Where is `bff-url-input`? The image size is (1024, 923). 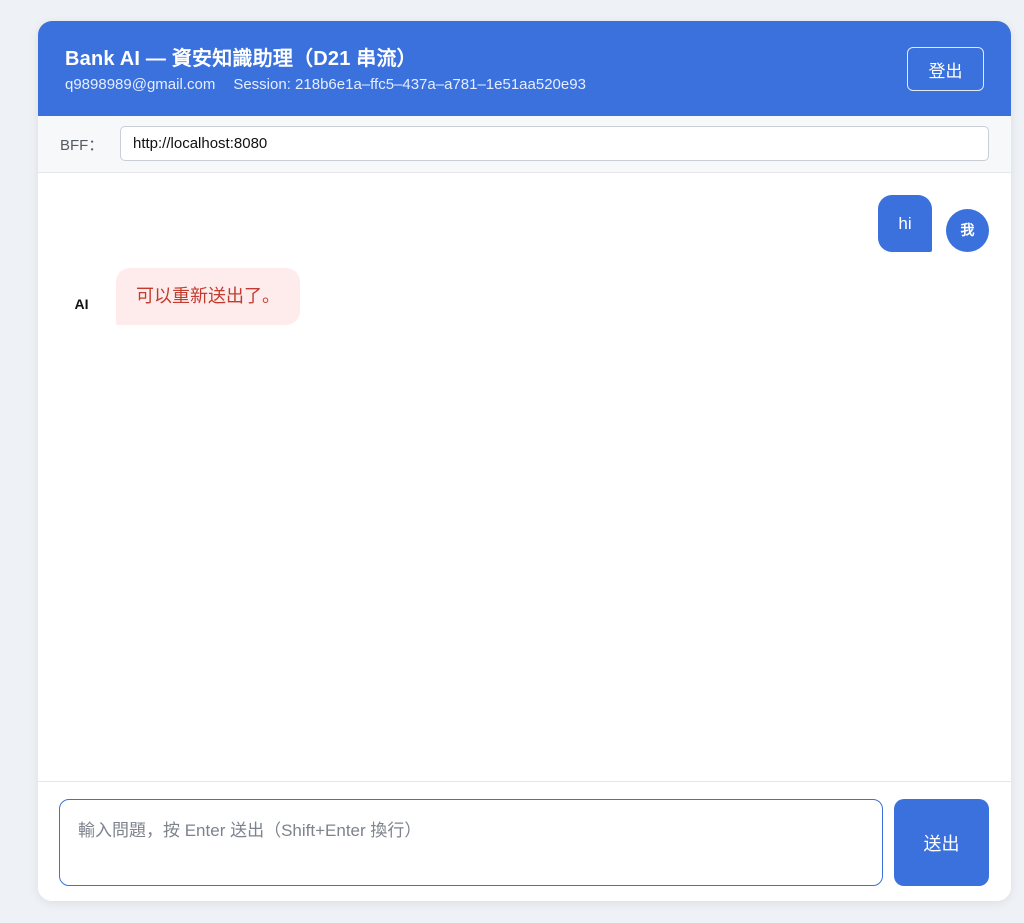 bff-url-input is located at coordinates (554, 143).